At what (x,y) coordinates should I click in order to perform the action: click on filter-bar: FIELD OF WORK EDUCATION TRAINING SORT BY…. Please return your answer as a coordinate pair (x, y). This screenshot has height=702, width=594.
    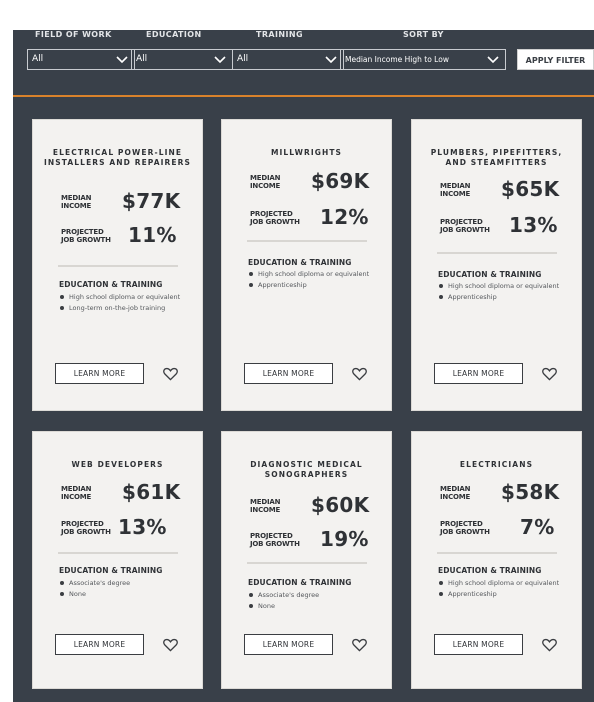
    Looking at the image, I should click on (303, 65).